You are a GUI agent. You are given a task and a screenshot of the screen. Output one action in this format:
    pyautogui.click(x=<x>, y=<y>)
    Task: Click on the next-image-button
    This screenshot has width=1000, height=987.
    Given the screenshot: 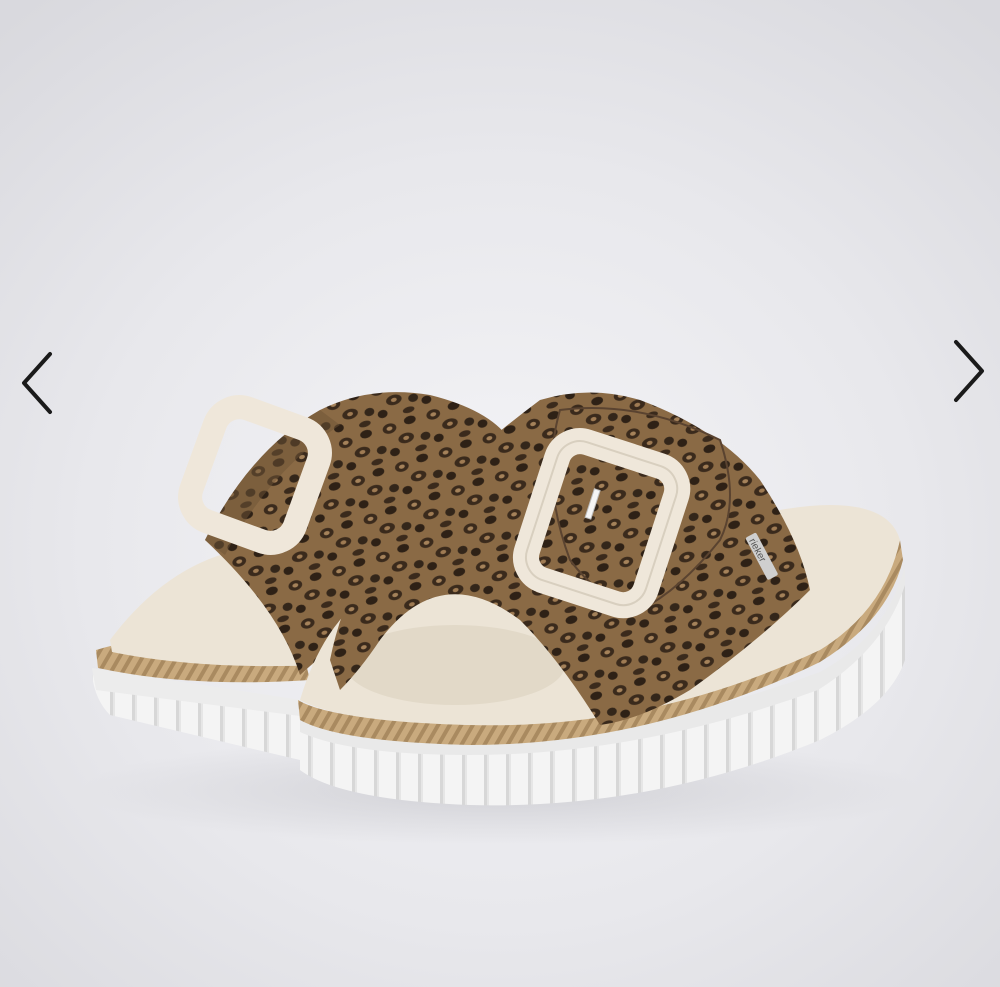 What is the action you would take?
    pyautogui.click(x=968, y=371)
    